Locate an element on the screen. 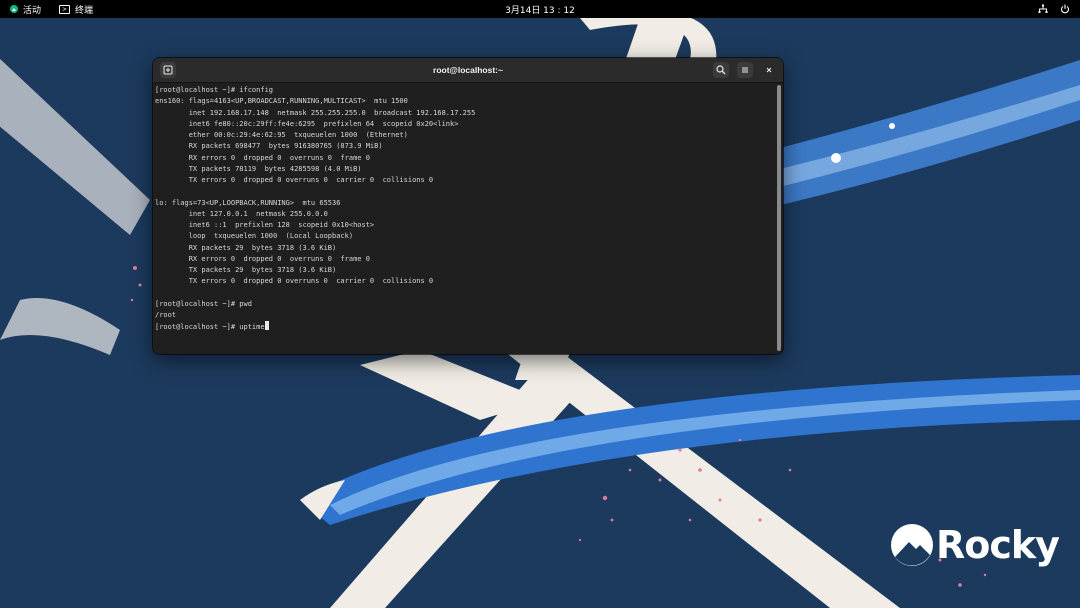 The image size is (1080, 608). close-icon is located at coordinates (769, 70).